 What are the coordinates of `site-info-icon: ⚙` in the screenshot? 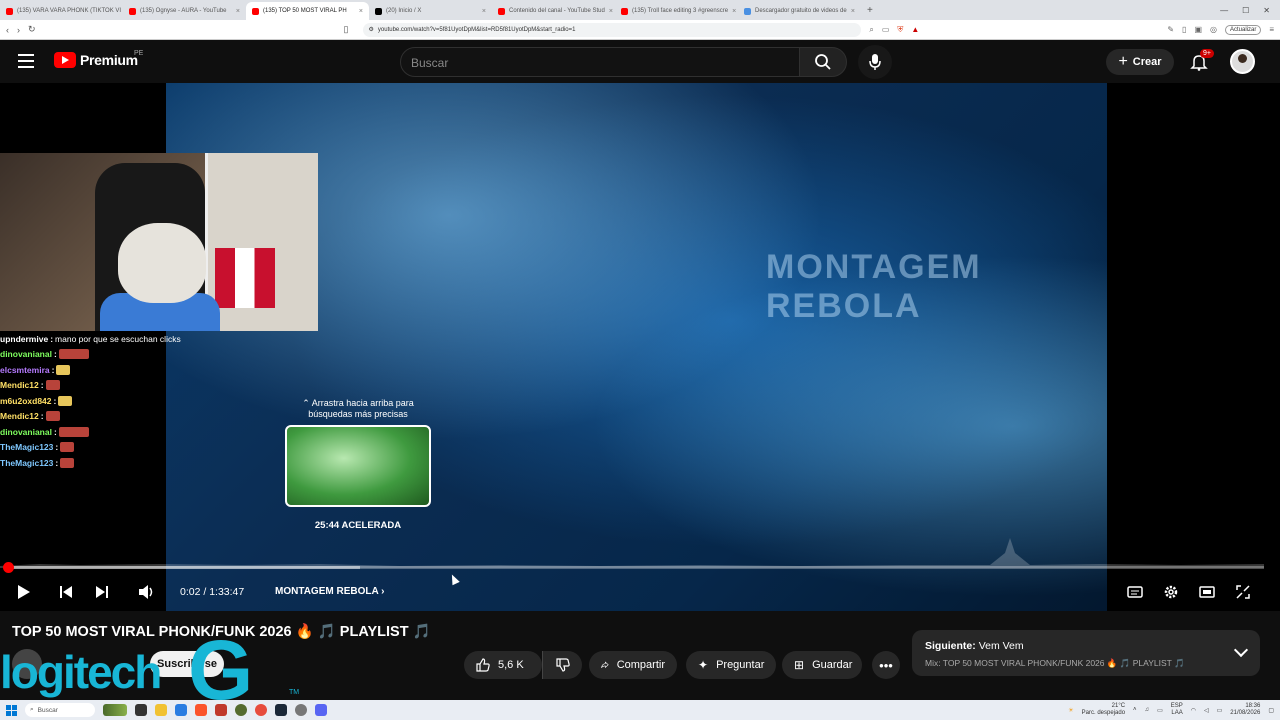 It's located at (371, 29).